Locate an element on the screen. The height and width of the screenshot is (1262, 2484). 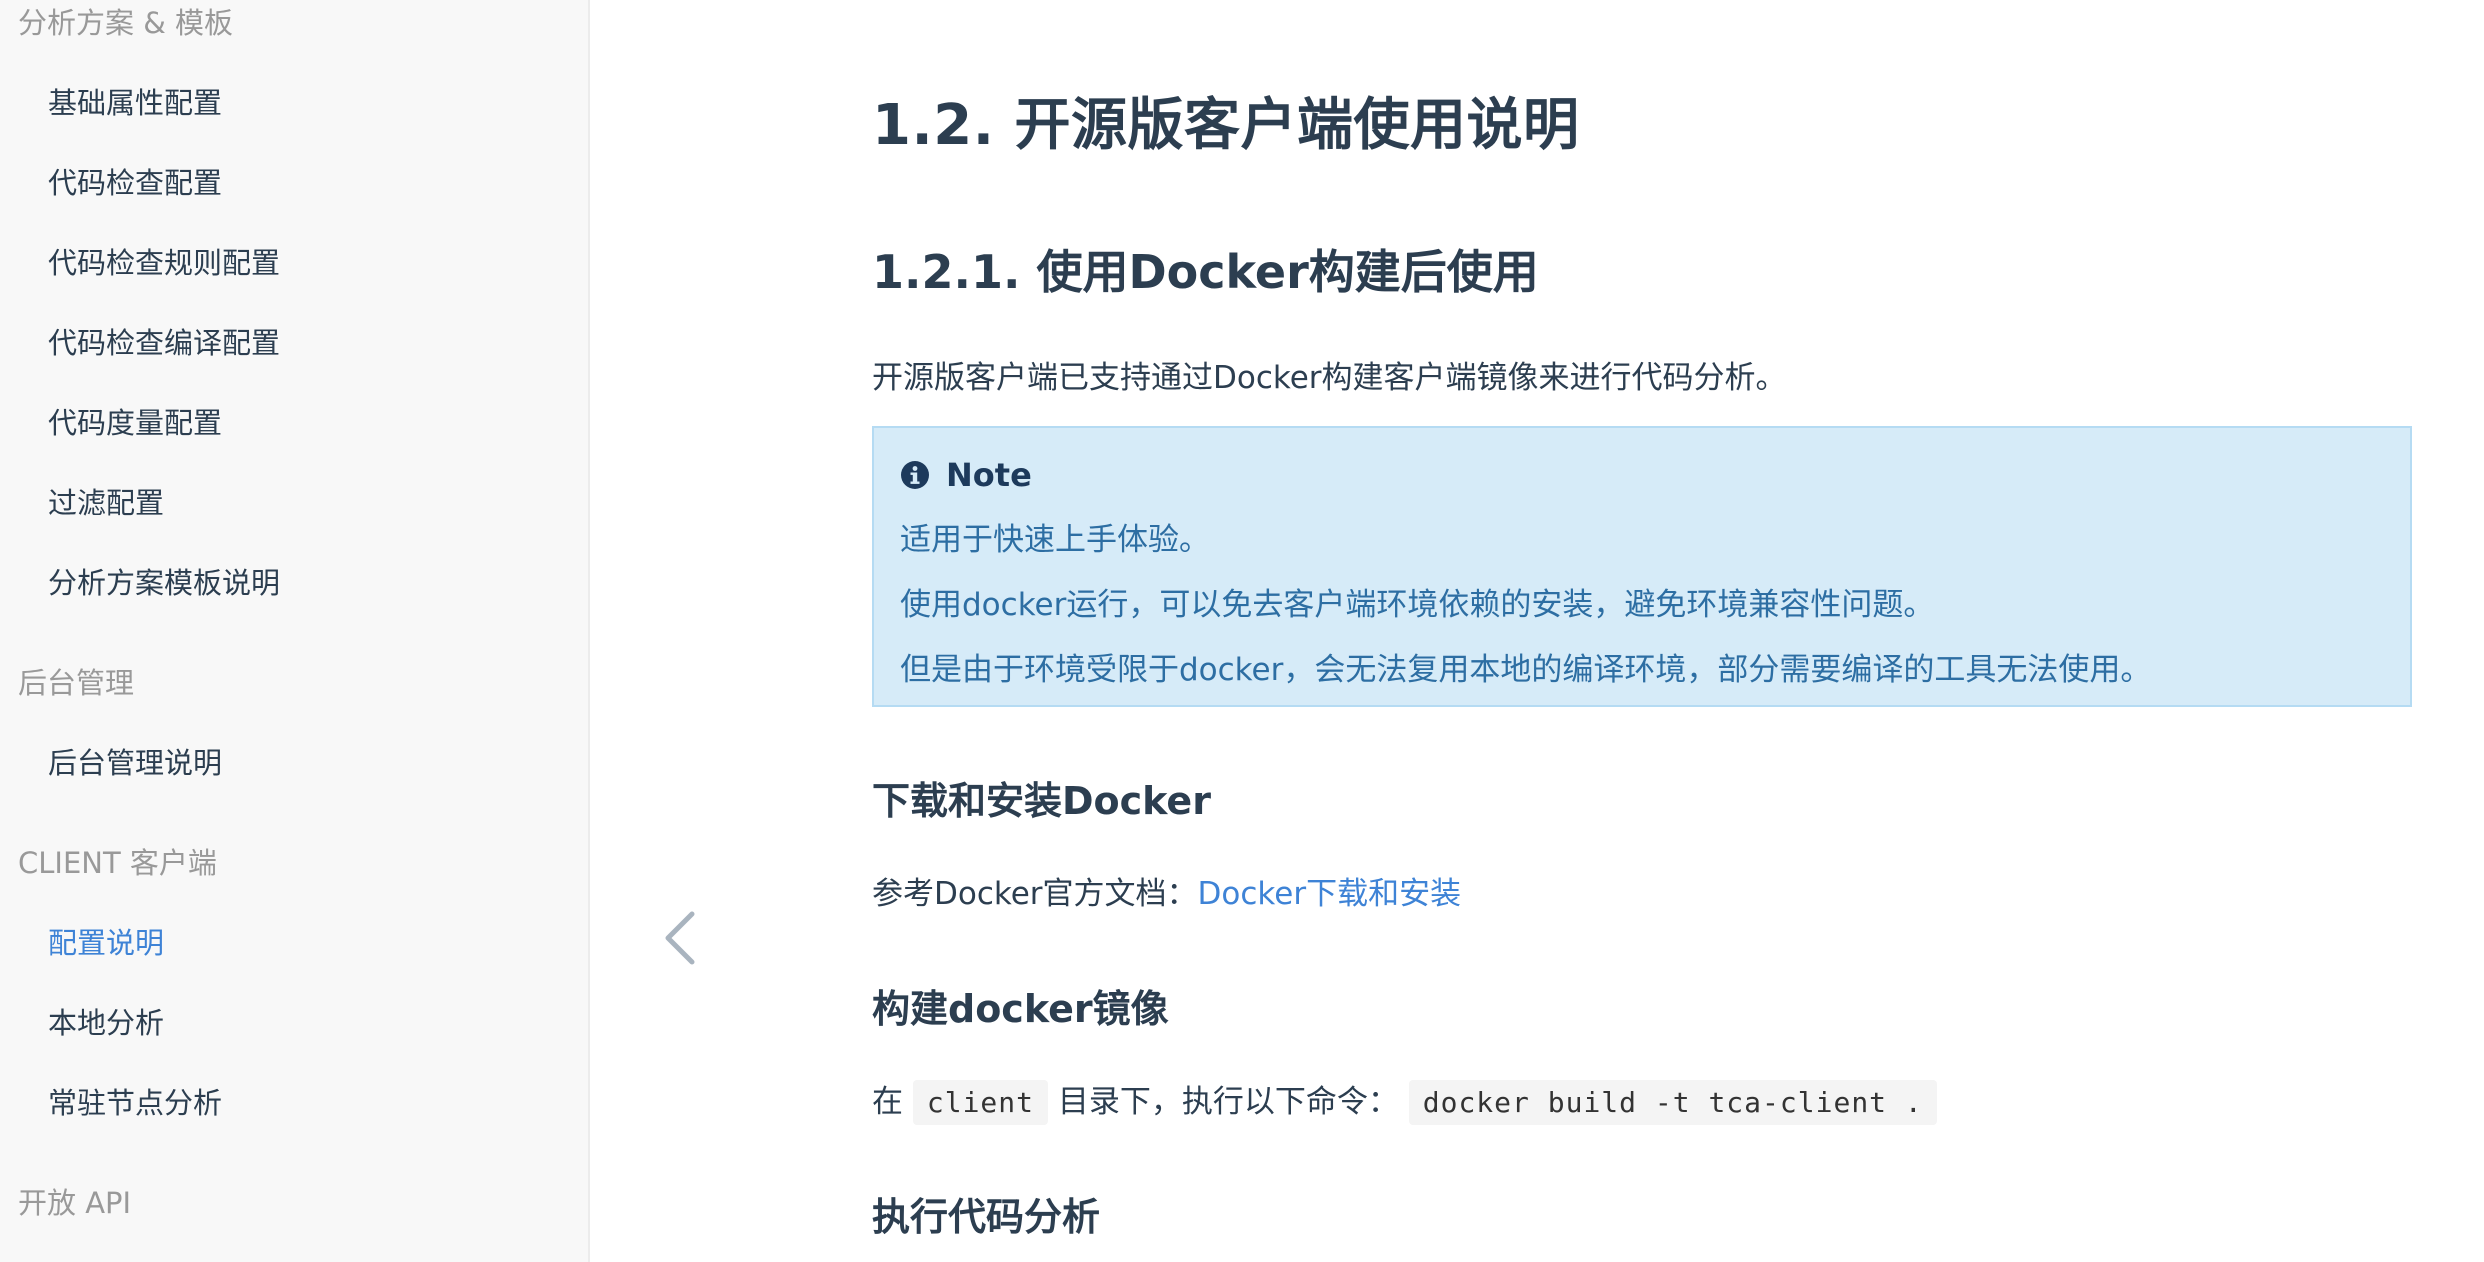
page-title: 1.2. 开源版客户端使用说明 is located at coordinates (1226, 125).